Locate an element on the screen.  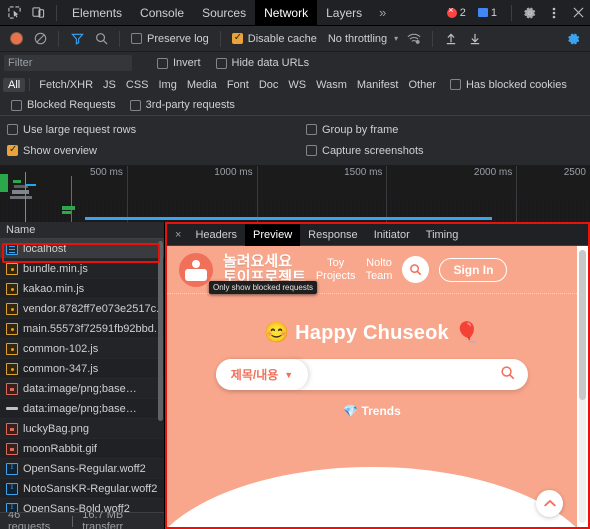
clear-button is located at coordinates (40, 39).